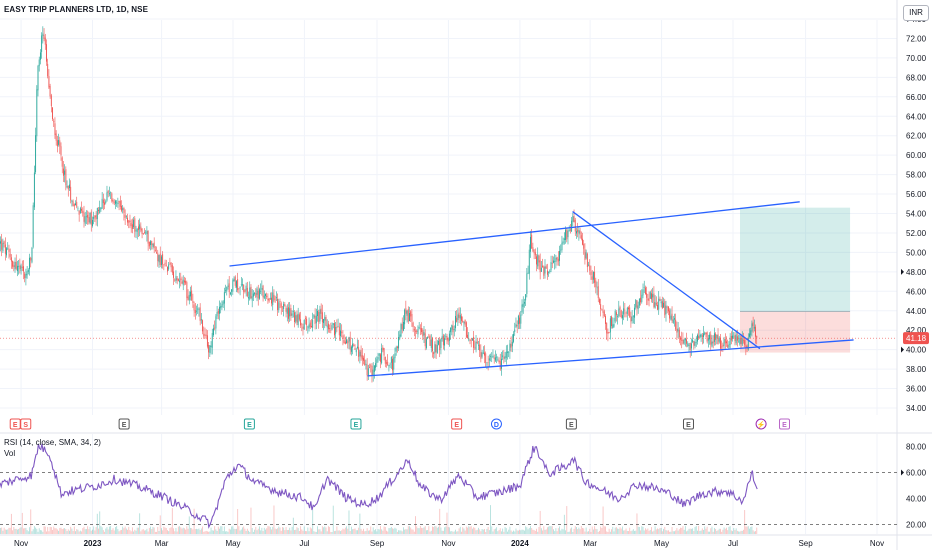  Describe the element at coordinates (26, 424) in the screenshot. I see `event-marker-split-red: S` at that location.